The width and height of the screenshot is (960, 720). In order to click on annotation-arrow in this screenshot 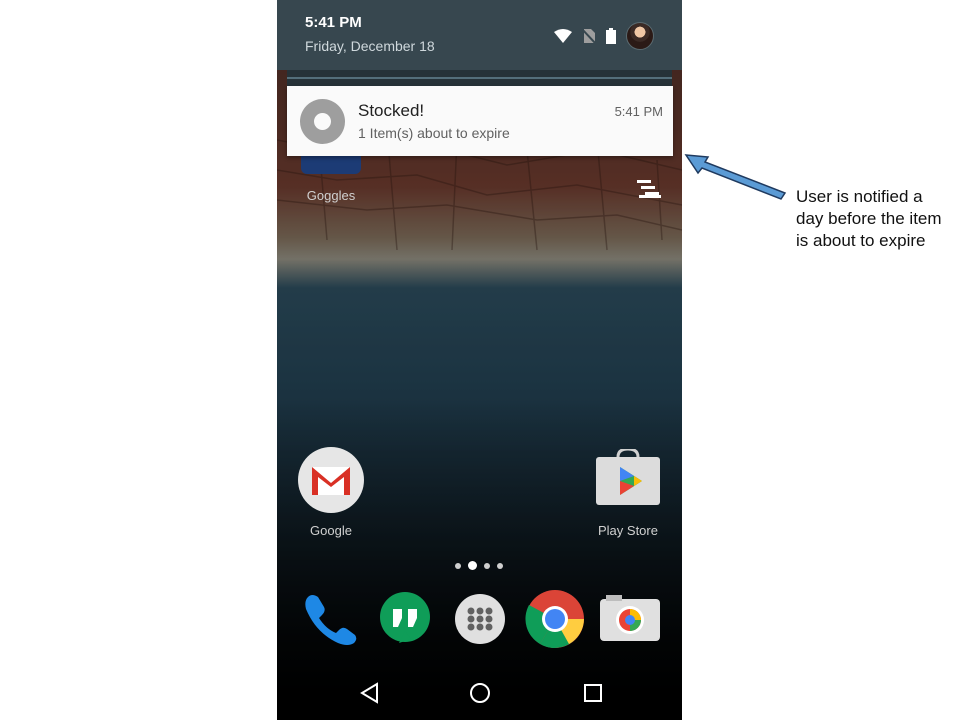, I will do `click(735, 177)`.